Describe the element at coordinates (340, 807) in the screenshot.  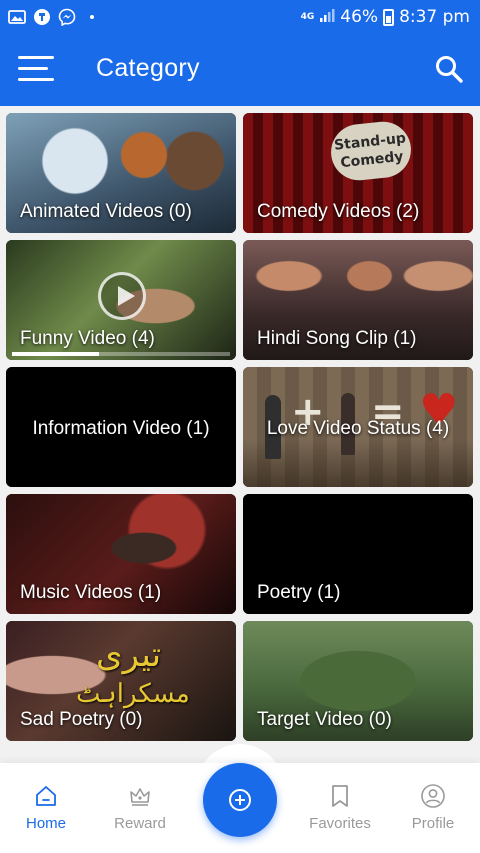
I see `nav-favorites: Favorites` at that location.